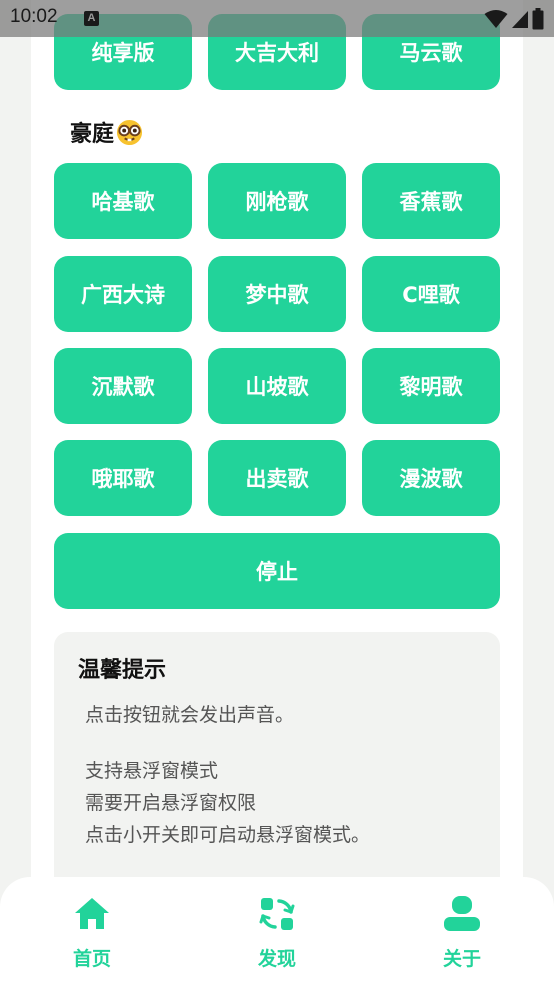  What do you see at coordinates (122, 670) in the screenshot?
I see `tips-title: 温馨提示` at bounding box center [122, 670].